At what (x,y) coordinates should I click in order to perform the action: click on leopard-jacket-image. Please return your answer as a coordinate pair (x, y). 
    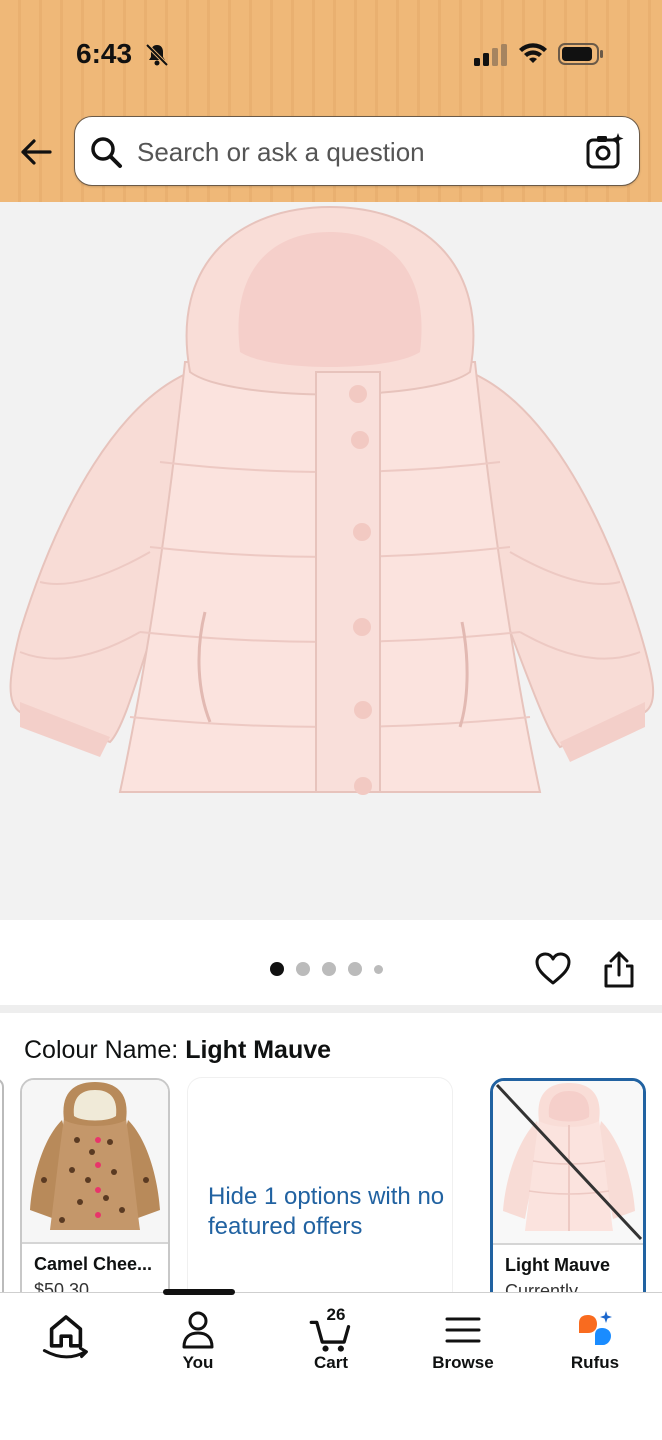
    Looking at the image, I should click on (95, 1161).